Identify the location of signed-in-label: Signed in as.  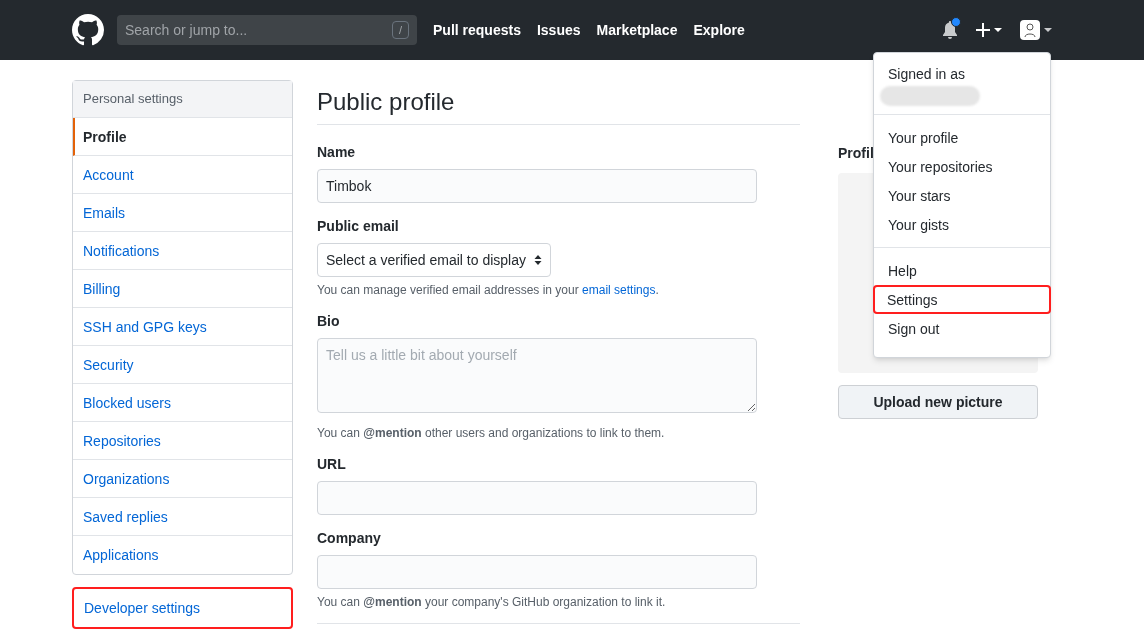
(927, 74).